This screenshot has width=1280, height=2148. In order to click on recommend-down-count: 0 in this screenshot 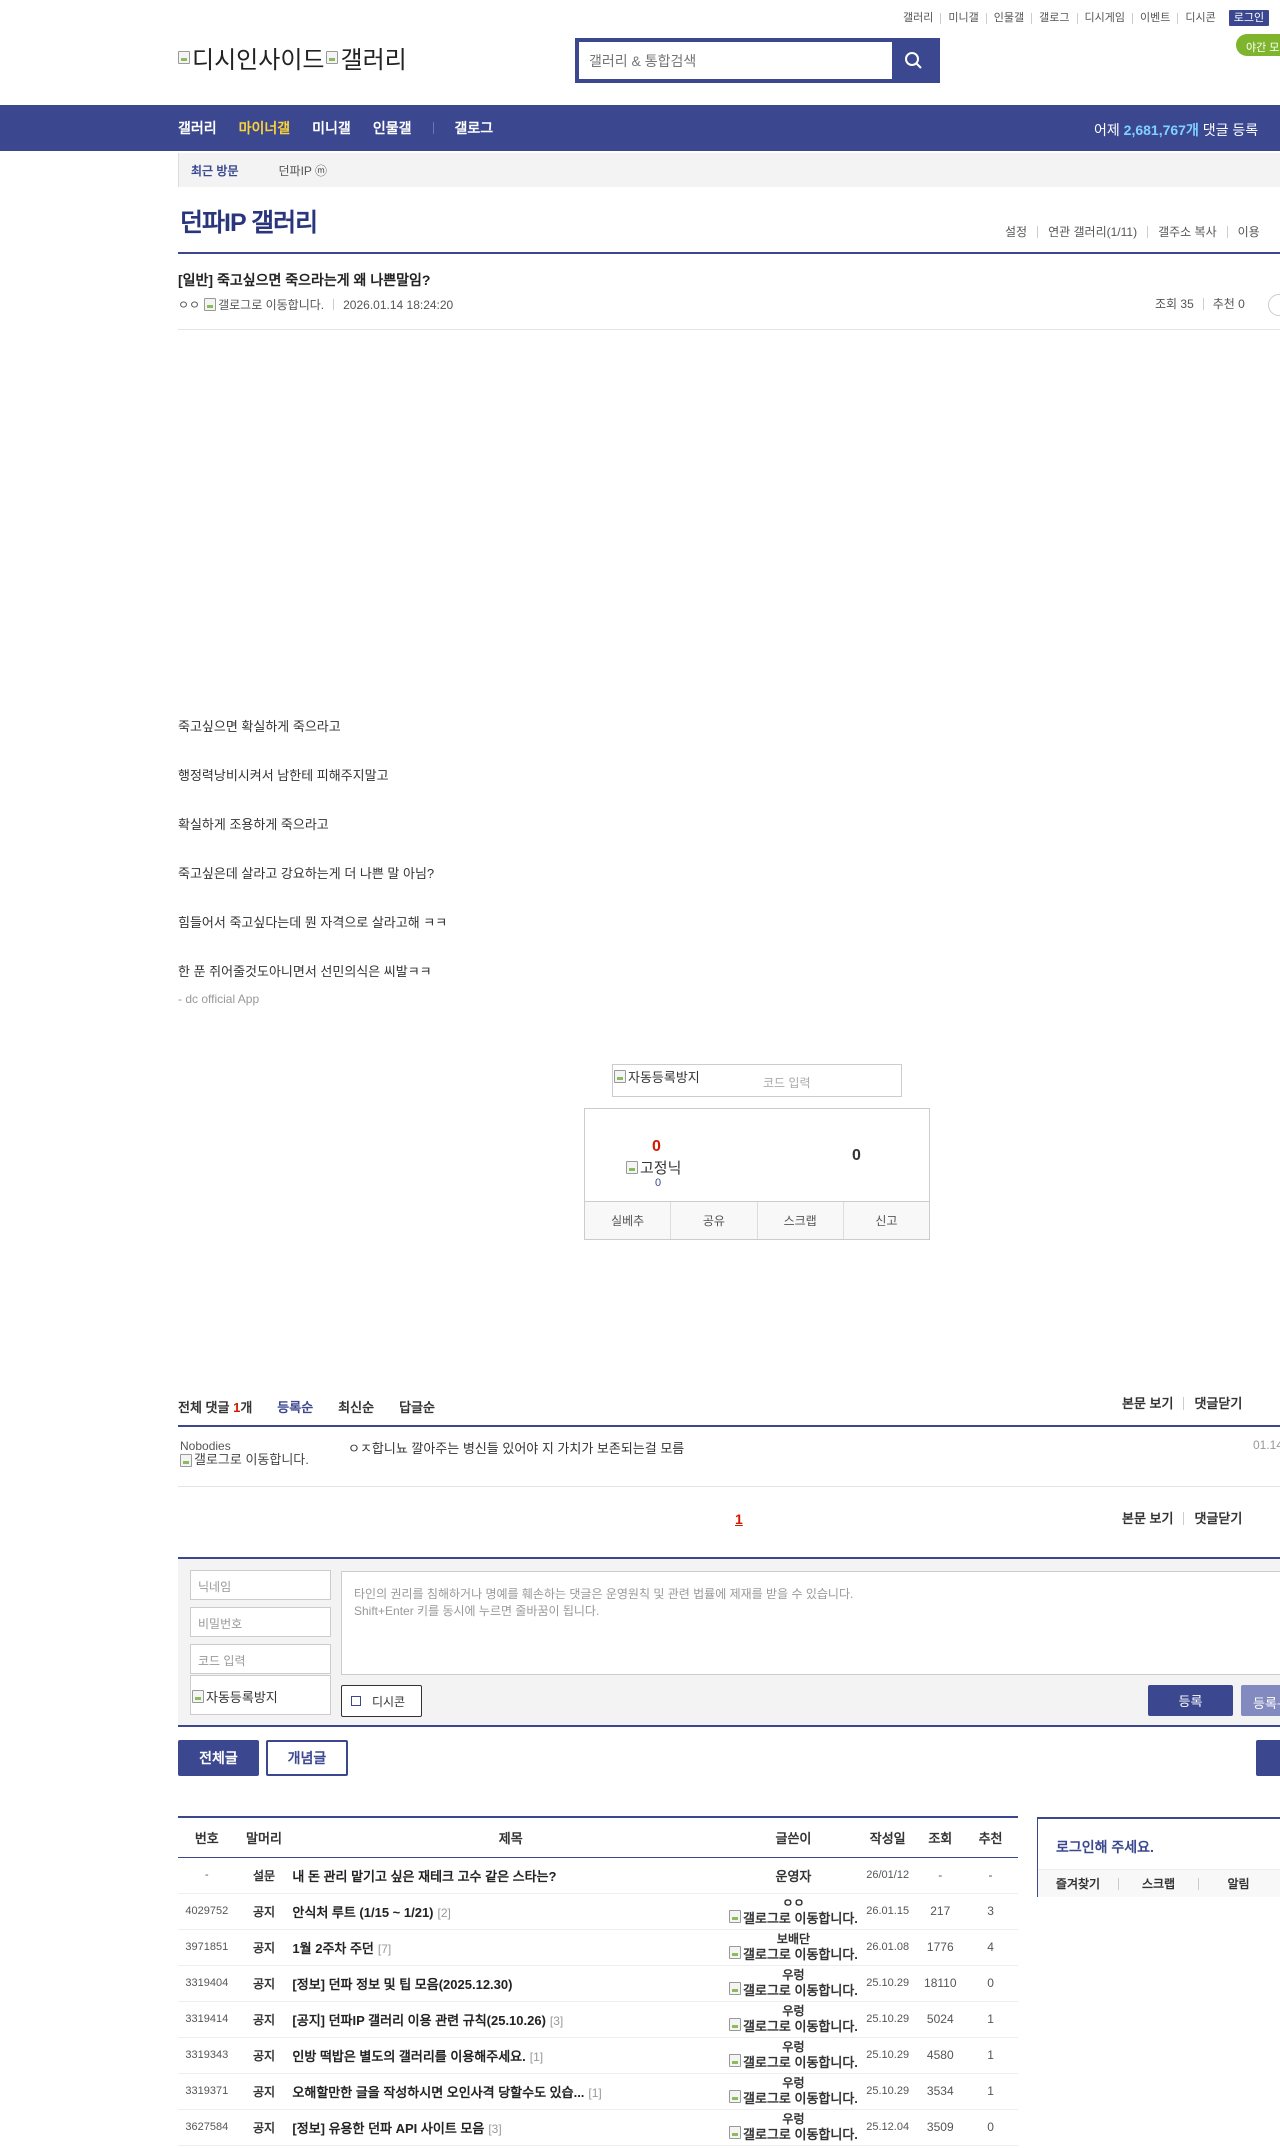, I will do `click(856, 1156)`.